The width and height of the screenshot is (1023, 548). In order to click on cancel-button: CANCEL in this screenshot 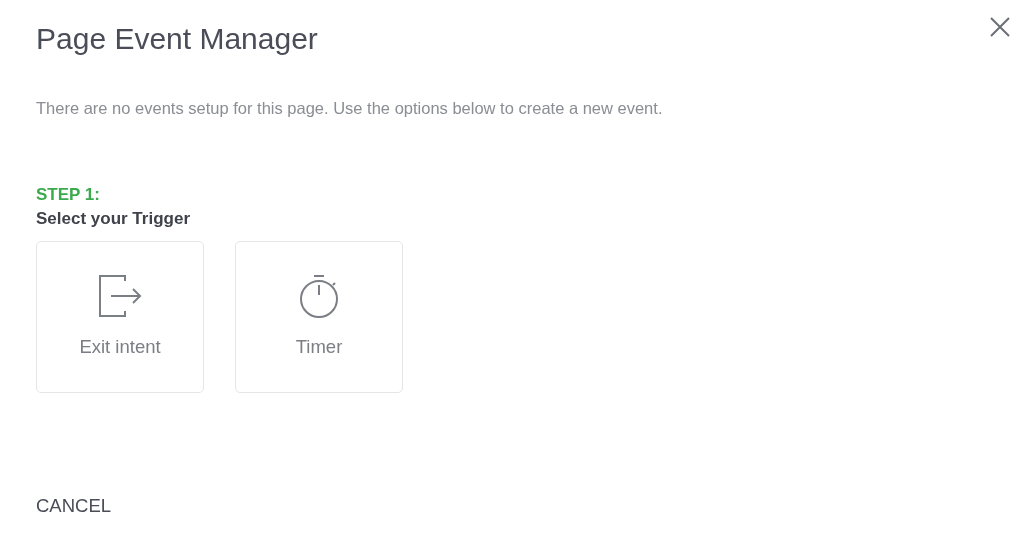, I will do `click(74, 506)`.